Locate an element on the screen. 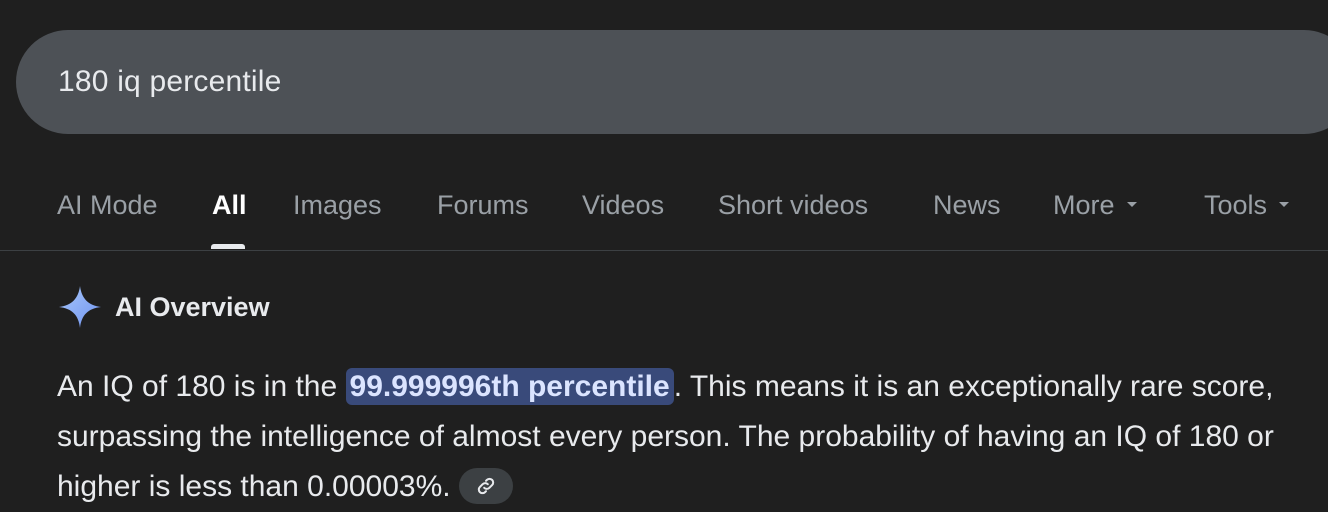 The image size is (1328, 512). ai-overview-text-before: An IQ of 180 is in the is located at coordinates (201, 386).